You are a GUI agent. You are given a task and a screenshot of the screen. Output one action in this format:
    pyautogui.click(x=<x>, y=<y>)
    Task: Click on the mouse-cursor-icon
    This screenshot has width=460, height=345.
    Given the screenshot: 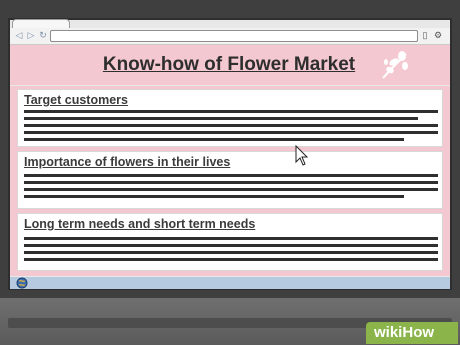 What is the action you would take?
    pyautogui.click(x=302, y=155)
    